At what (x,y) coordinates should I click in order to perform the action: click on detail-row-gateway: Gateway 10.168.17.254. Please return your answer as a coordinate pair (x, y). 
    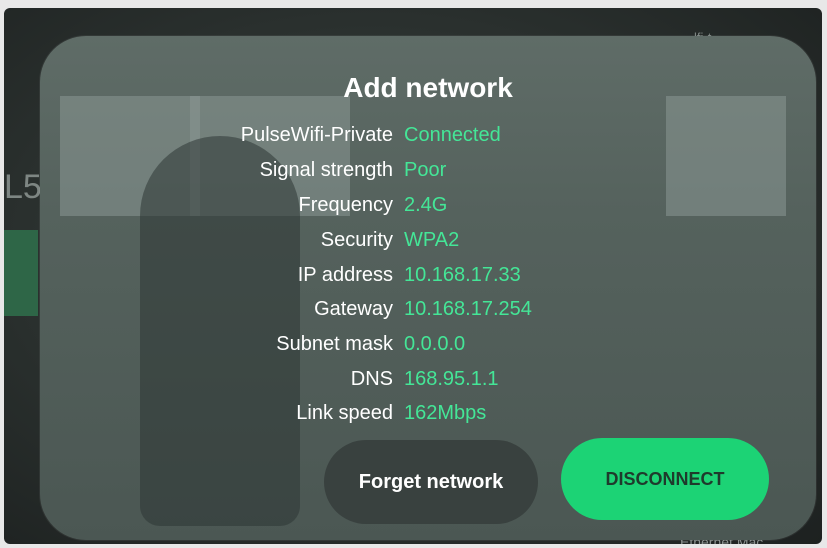
    Looking at the image, I should click on (428, 313).